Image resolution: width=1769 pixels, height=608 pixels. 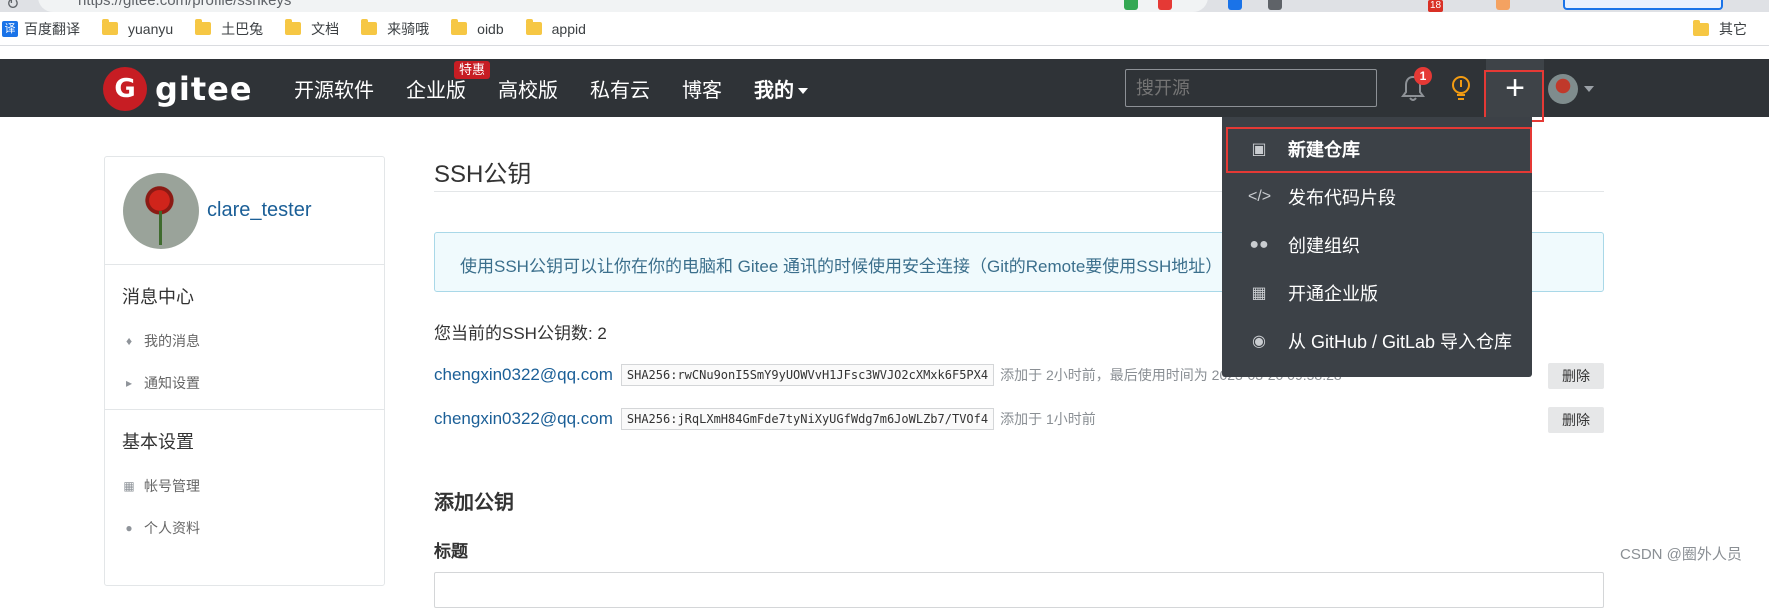 I want to click on sidebar-item-my-messages: ♦ 我的消息, so click(x=244, y=341).